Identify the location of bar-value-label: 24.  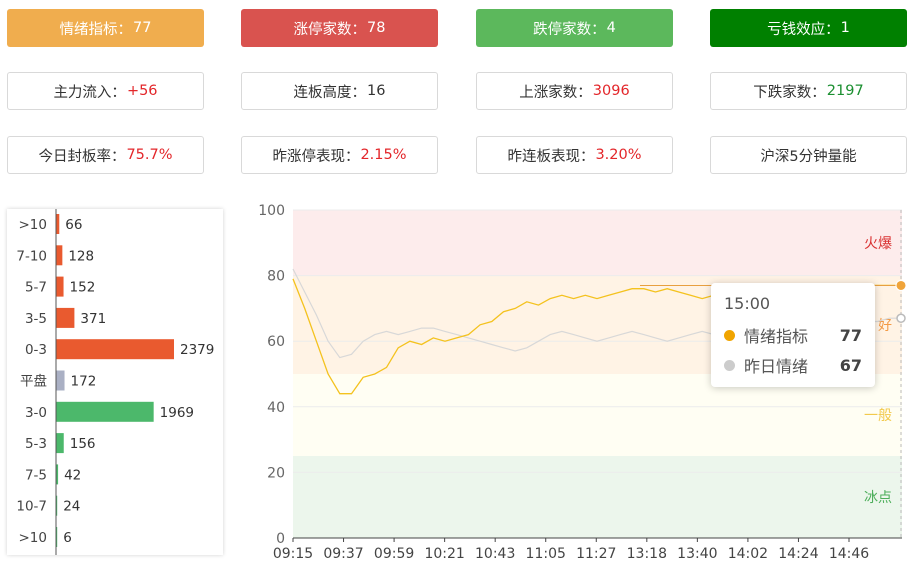
(71, 507).